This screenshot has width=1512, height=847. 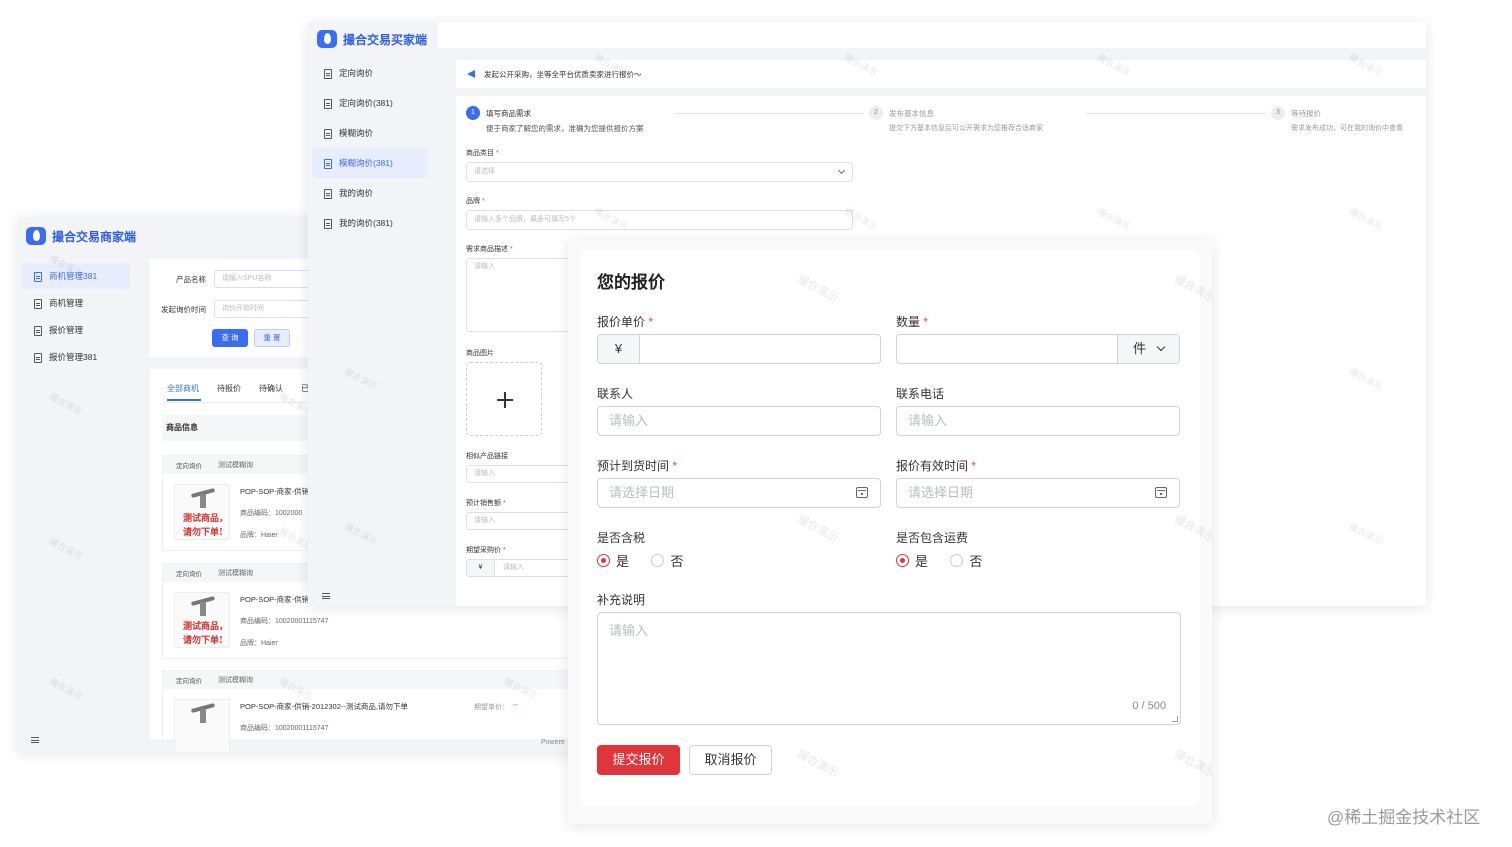 I want to click on price-label: 期望采购价 *, so click(x=486, y=550).